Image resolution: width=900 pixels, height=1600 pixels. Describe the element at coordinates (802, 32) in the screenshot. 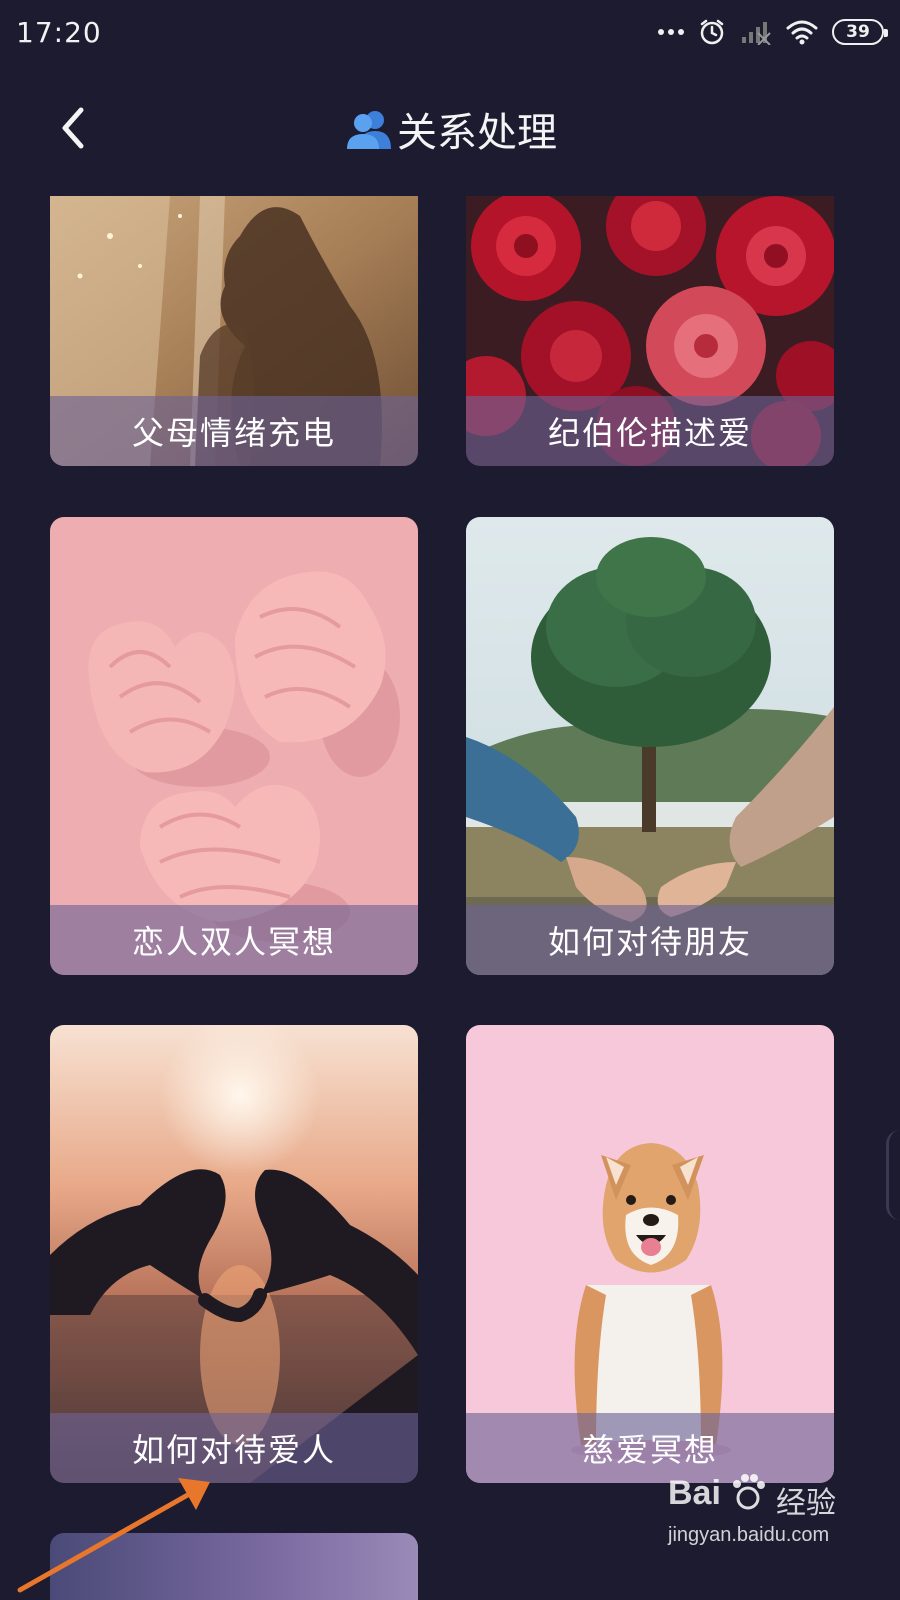

I see `wifi-icon` at that location.